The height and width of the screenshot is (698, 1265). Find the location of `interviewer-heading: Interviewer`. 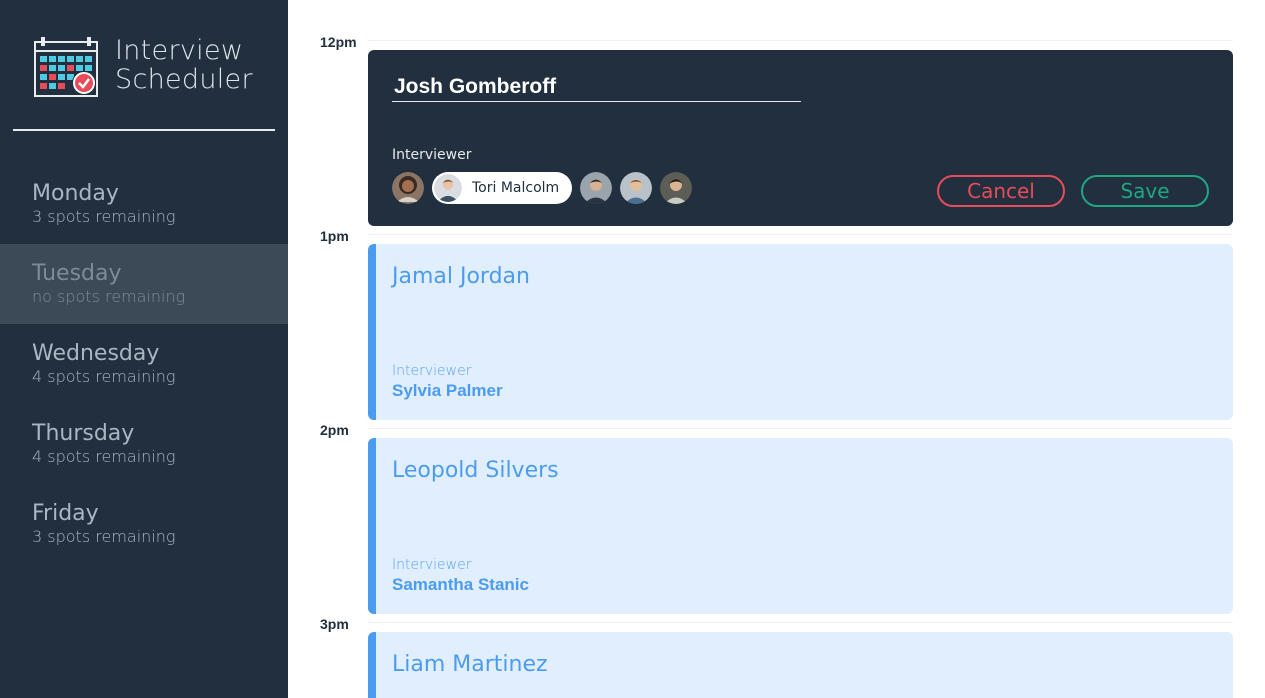

interviewer-heading: Interviewer is located at coordinates (432, 155).